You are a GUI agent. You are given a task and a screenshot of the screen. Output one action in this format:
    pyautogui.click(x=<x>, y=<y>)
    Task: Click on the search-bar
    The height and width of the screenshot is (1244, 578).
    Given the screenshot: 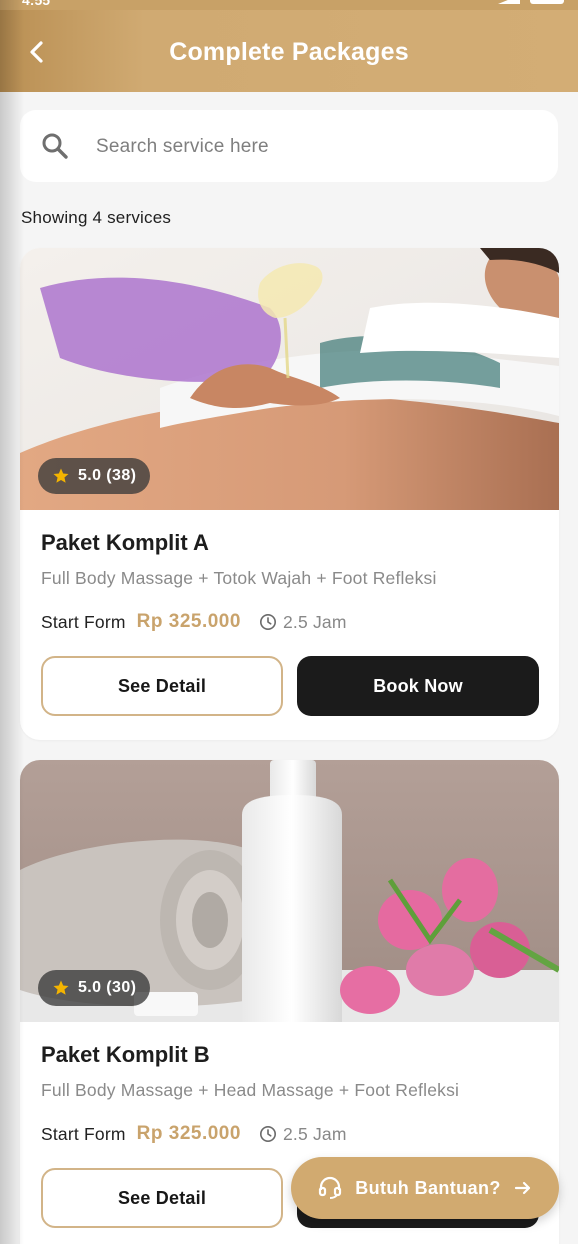 What is the action you would take?
    pyautogui.click(x=289, y=146)
    